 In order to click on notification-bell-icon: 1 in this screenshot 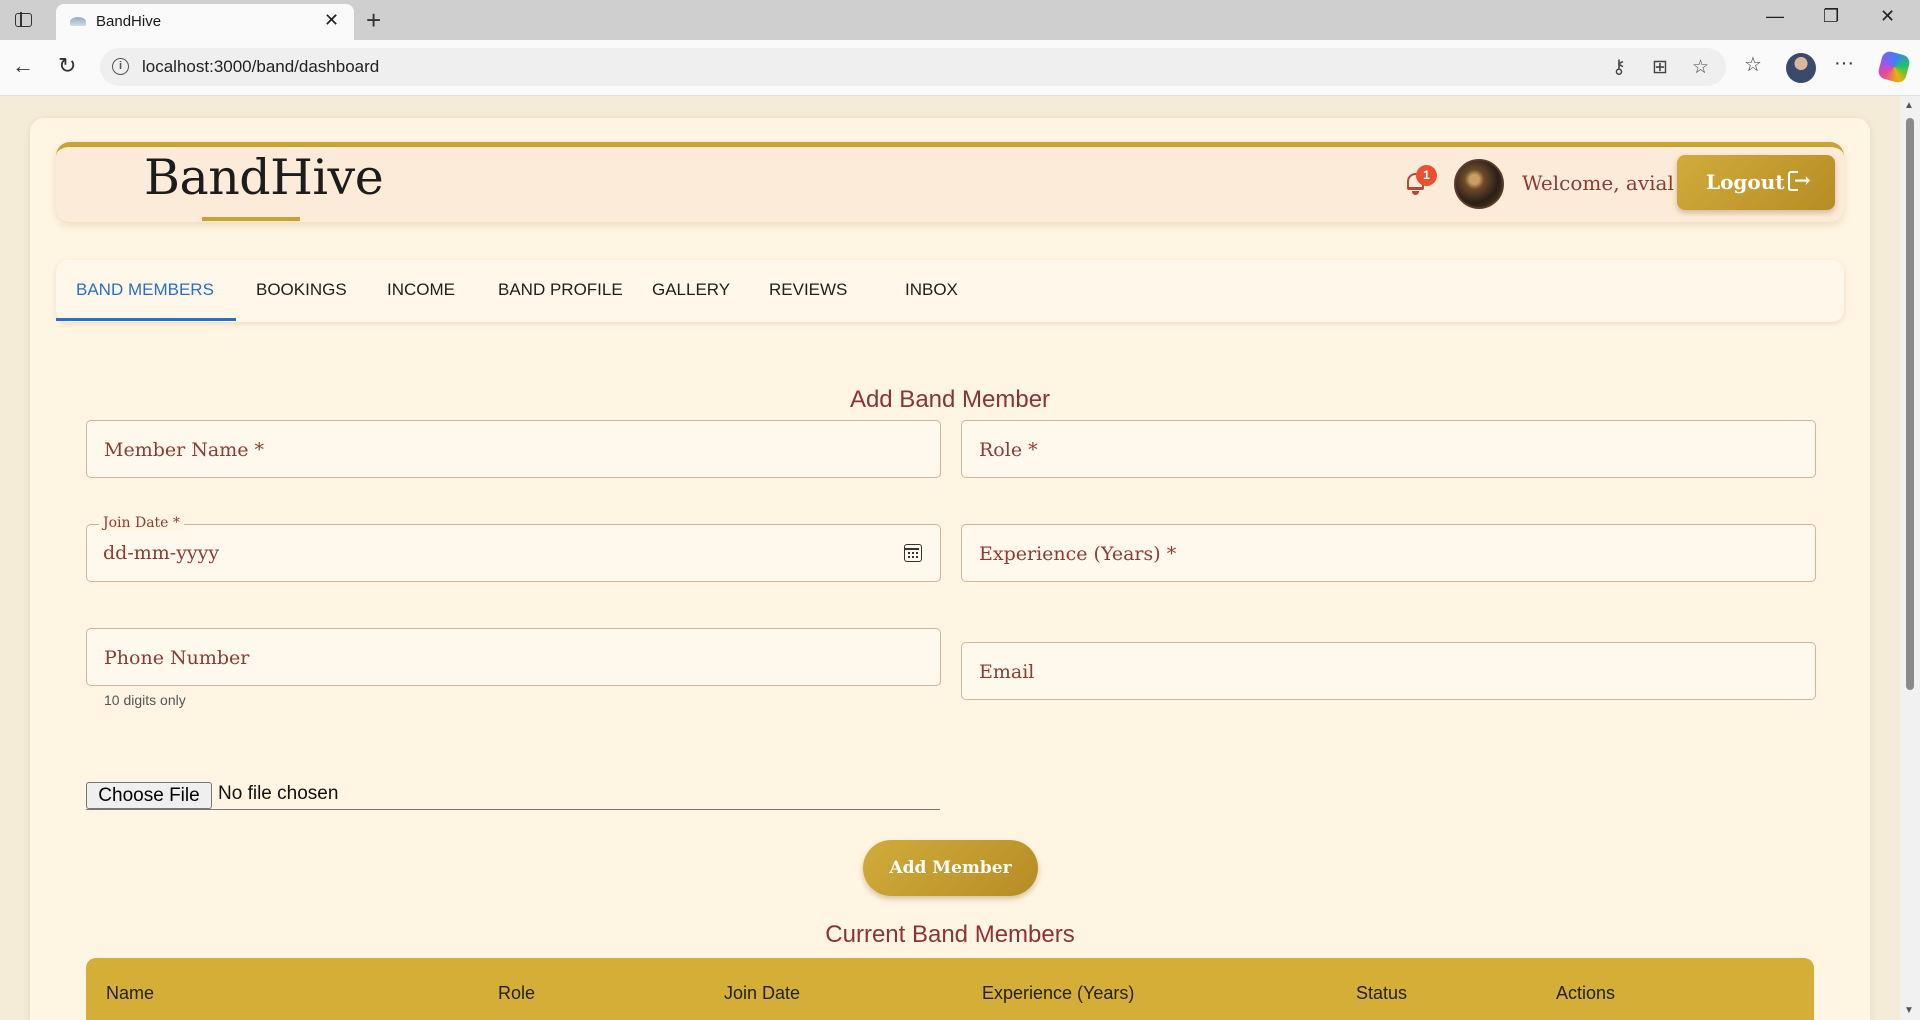, I will do `click(1420, 182)`.